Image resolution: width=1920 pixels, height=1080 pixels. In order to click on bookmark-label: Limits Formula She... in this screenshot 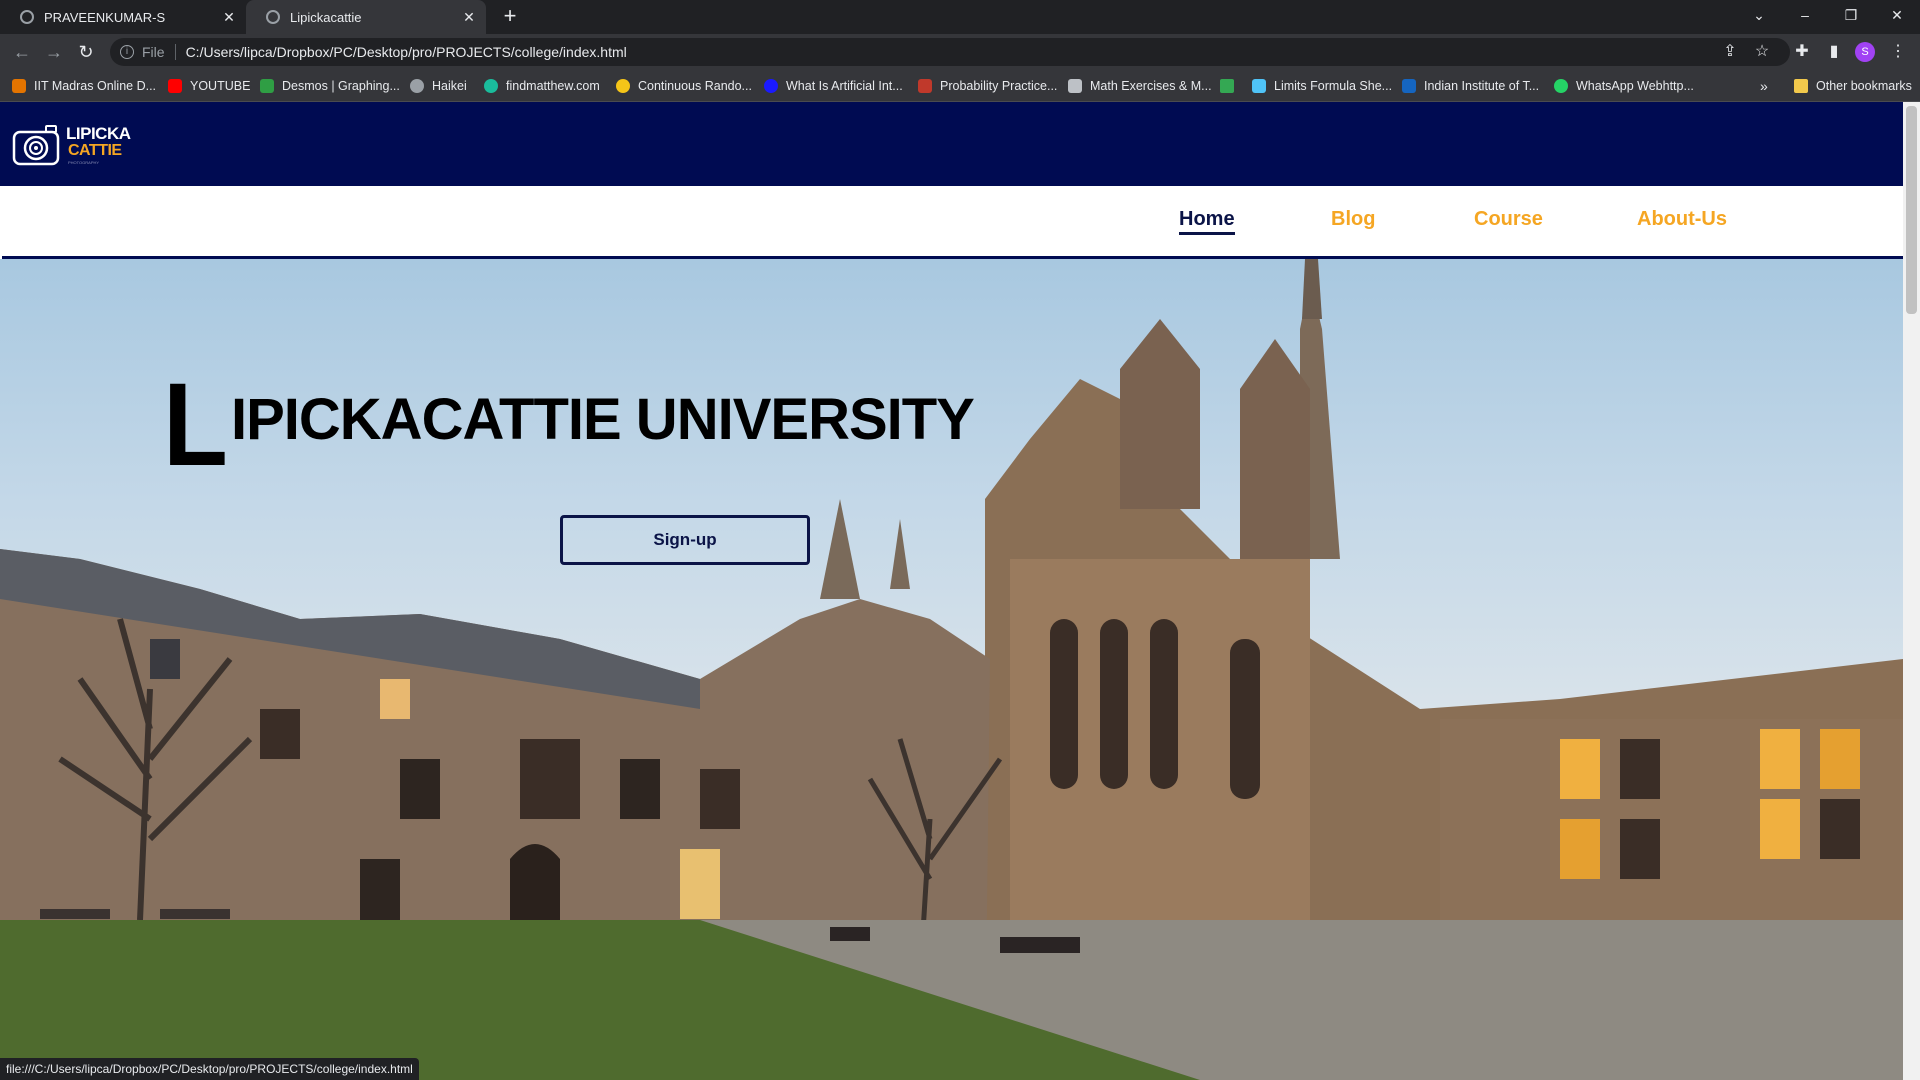, I will do `click(1333, 86)`.